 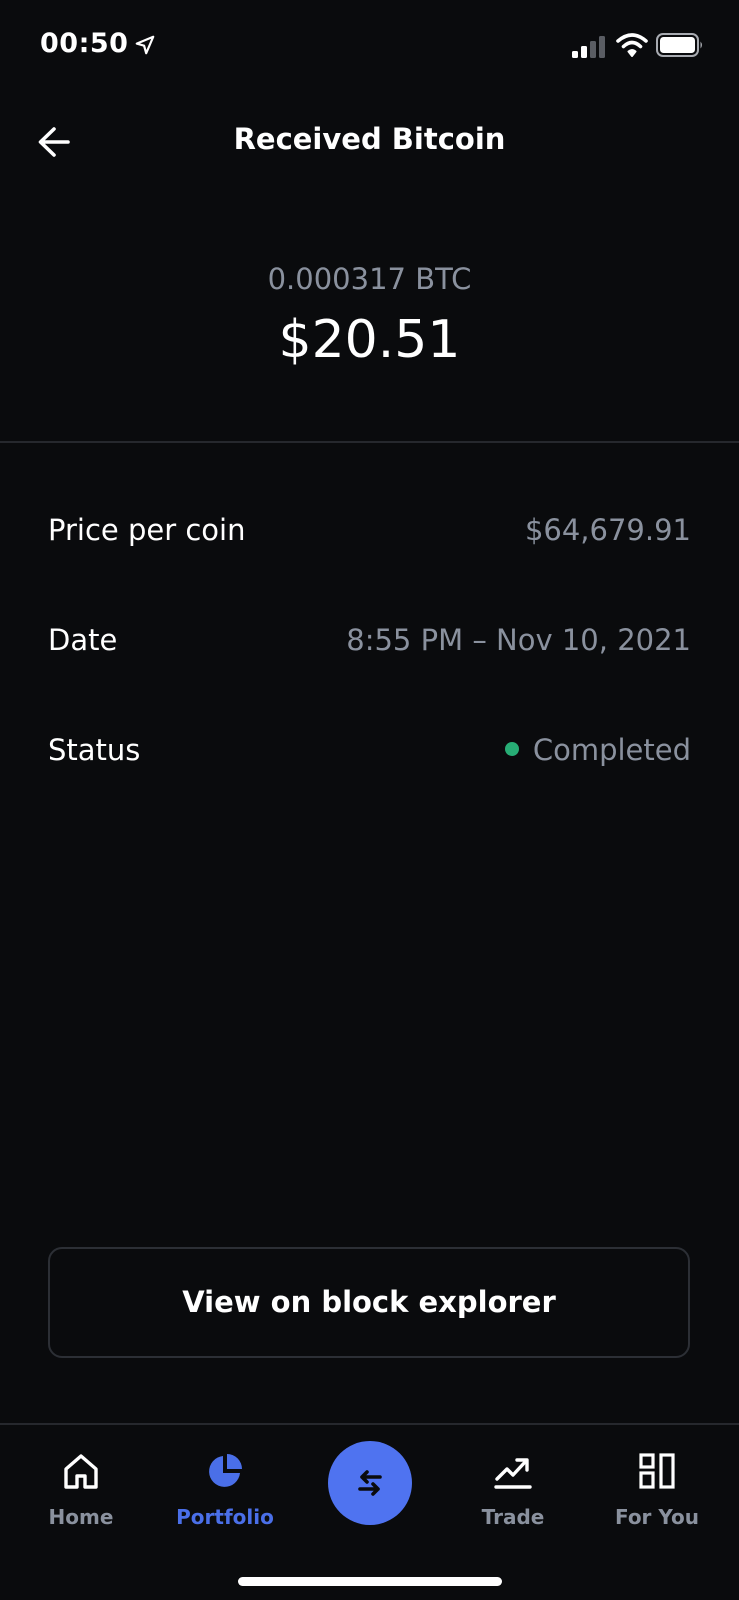 I want to click on divider, so click(x=369, y=442).